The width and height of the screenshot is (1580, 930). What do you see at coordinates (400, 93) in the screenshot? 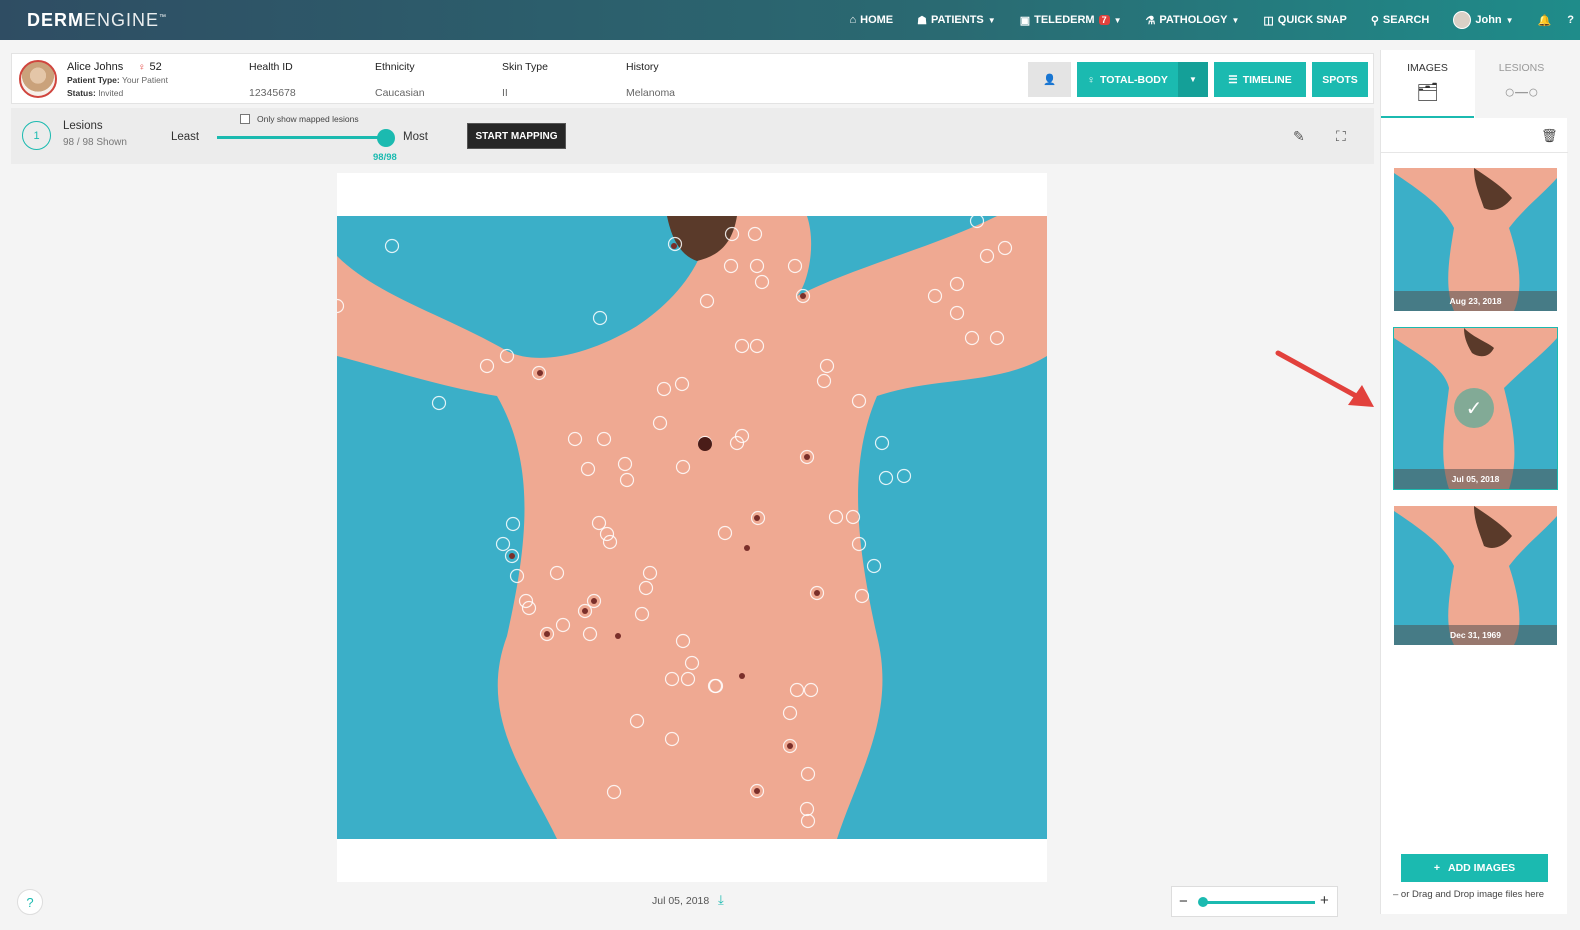
I see `ethnicity-value: Caucasian` at bounding box center [400, 93].